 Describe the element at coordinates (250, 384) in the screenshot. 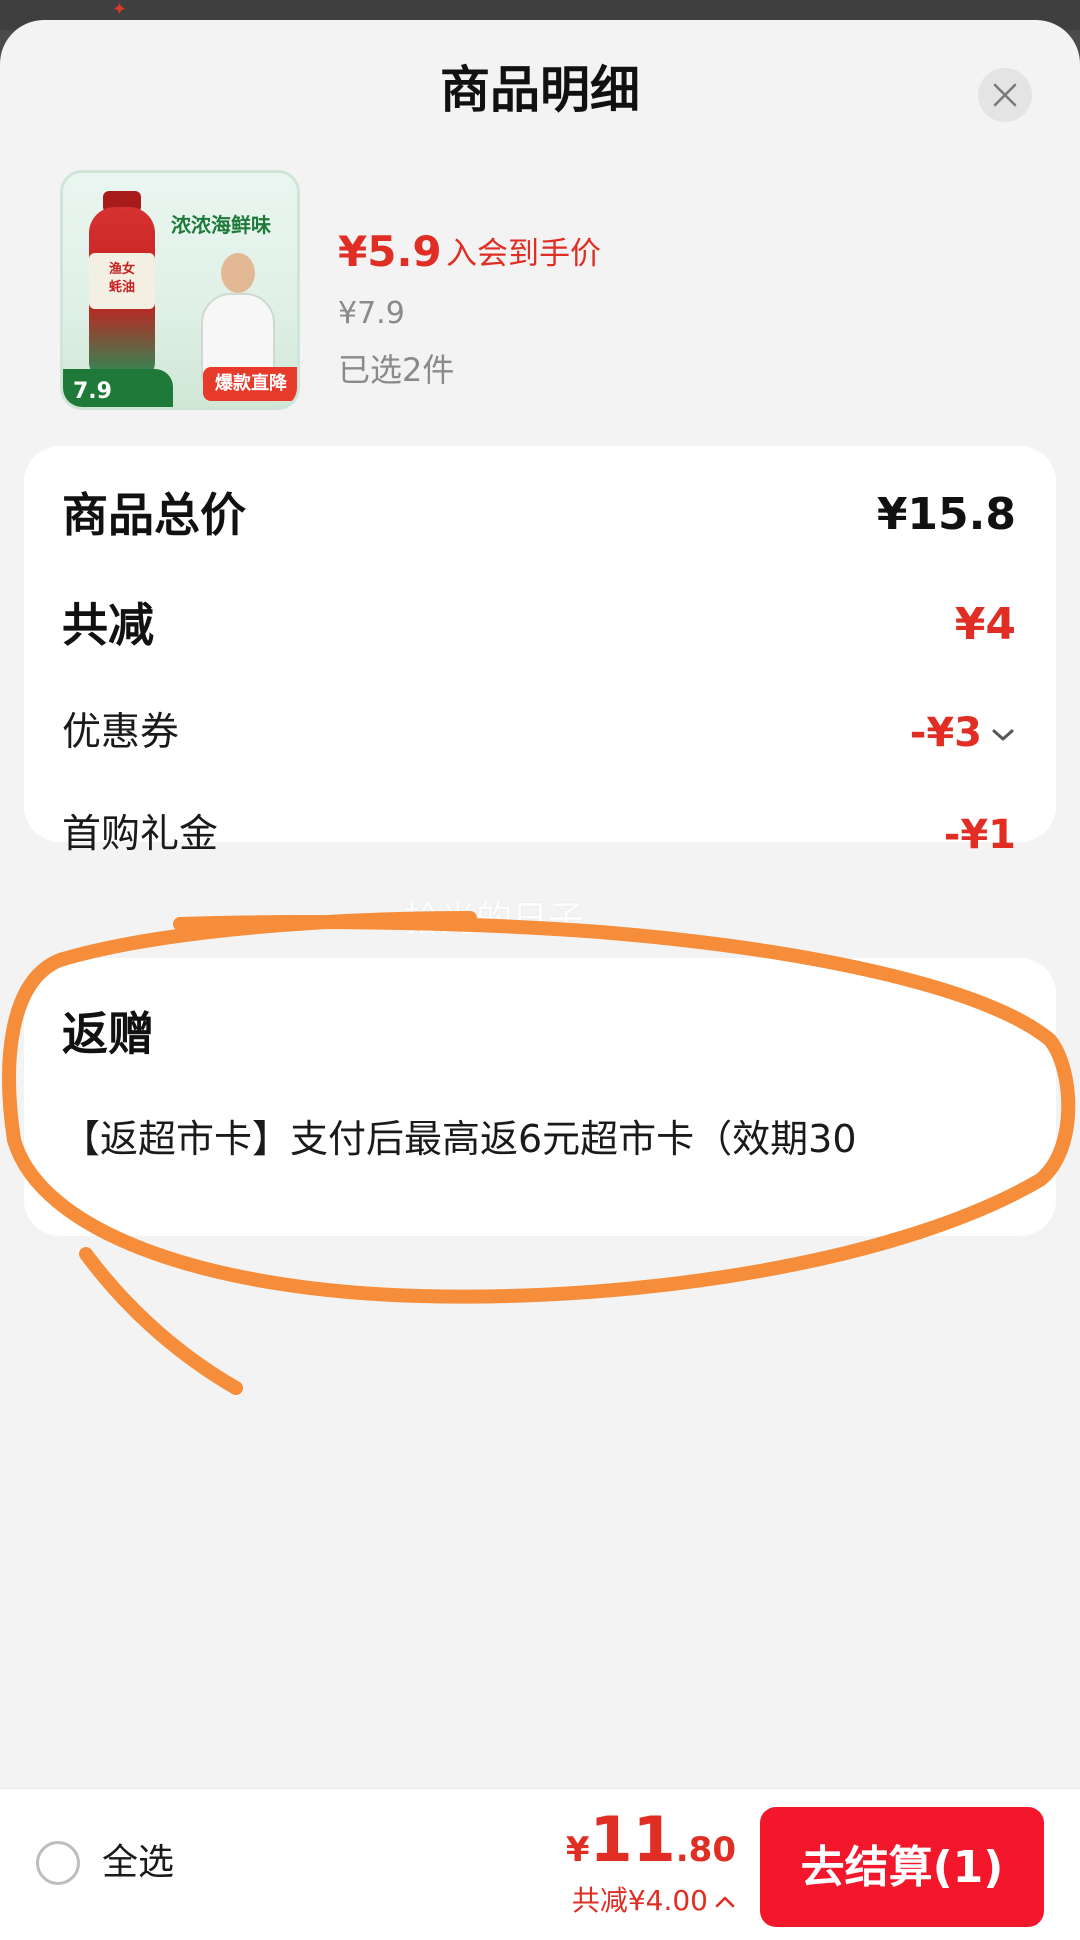

I see `thumbnail-promo-badge: 爆款直降` at that location.